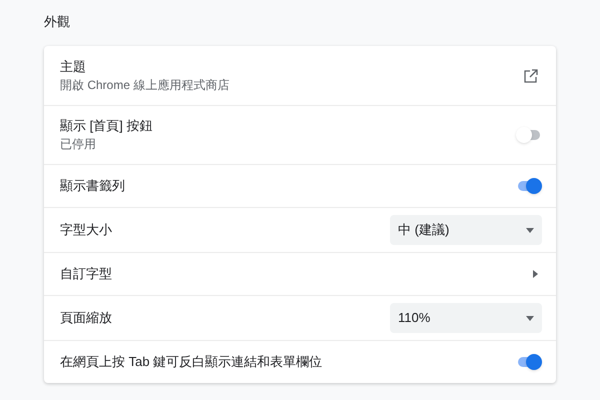 The width and height of the screenshot is (600, 400). I want to click on setting-label: 顯示書籤列, so click(92, 186).